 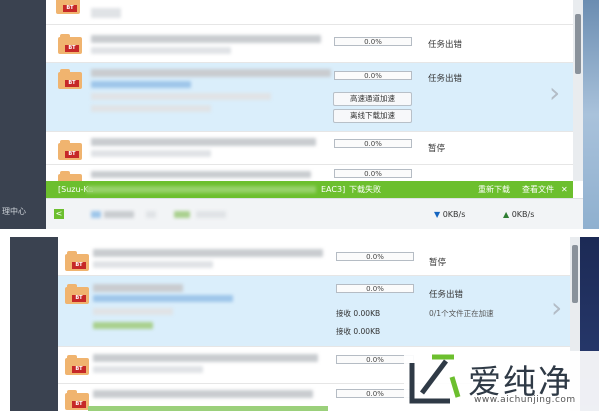 What do you see at coordinates (59, 214) in the screenshot?
I see `back-button: <` at bounding box center [59, 214].